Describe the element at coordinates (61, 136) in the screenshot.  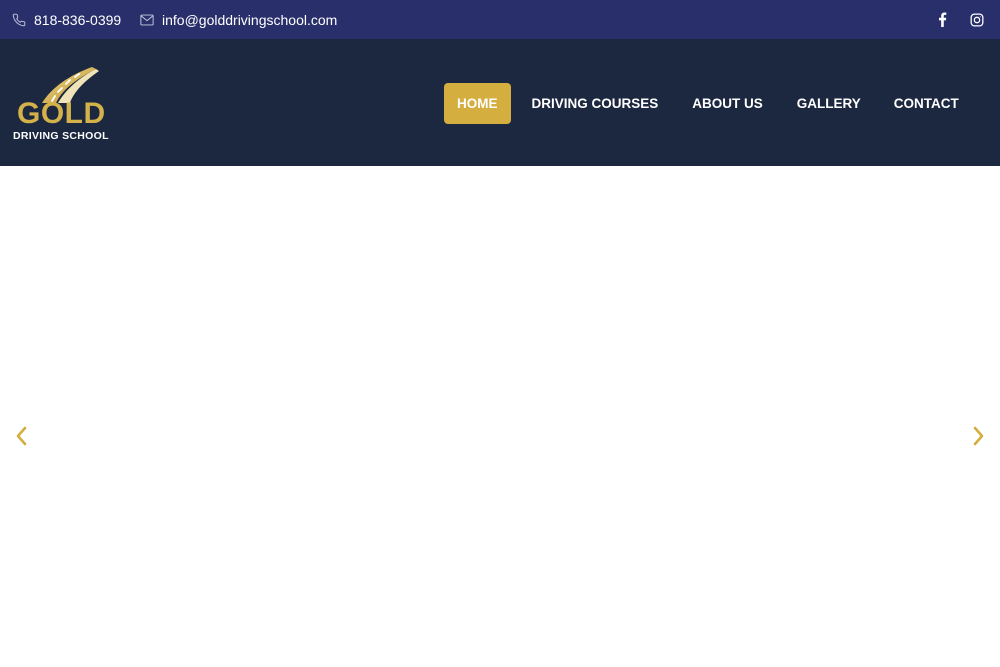
I see `logo-subtitle: DRIVING SCHOOL` at that location.